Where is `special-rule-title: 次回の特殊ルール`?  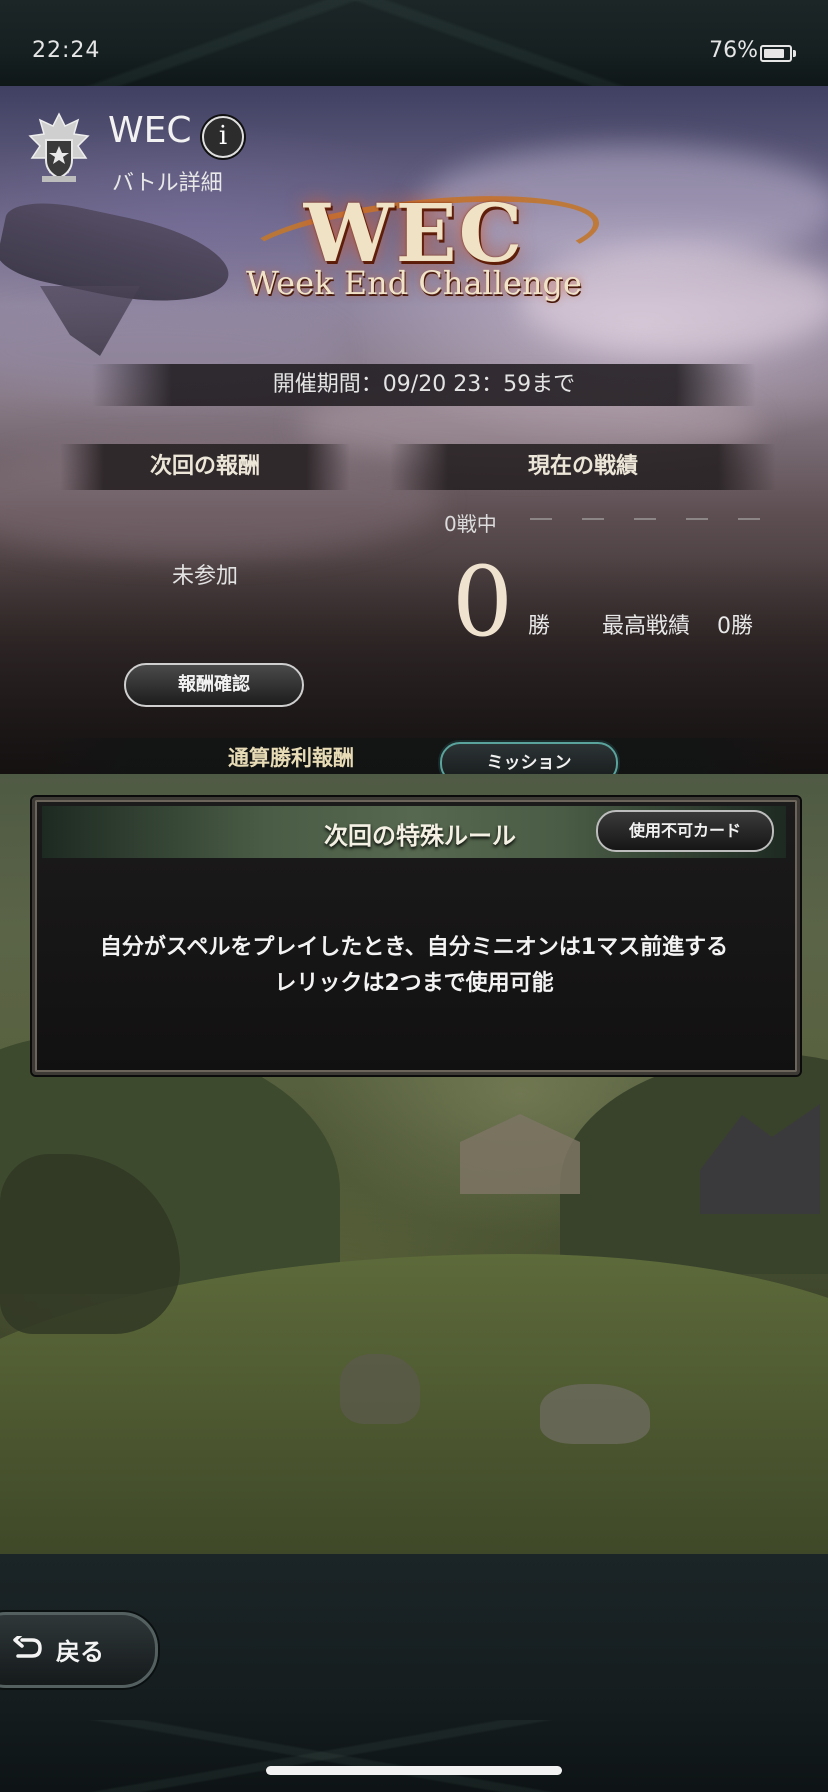 special-rule-title: 次回の特殊ルール is located at coordinates (420, 836).